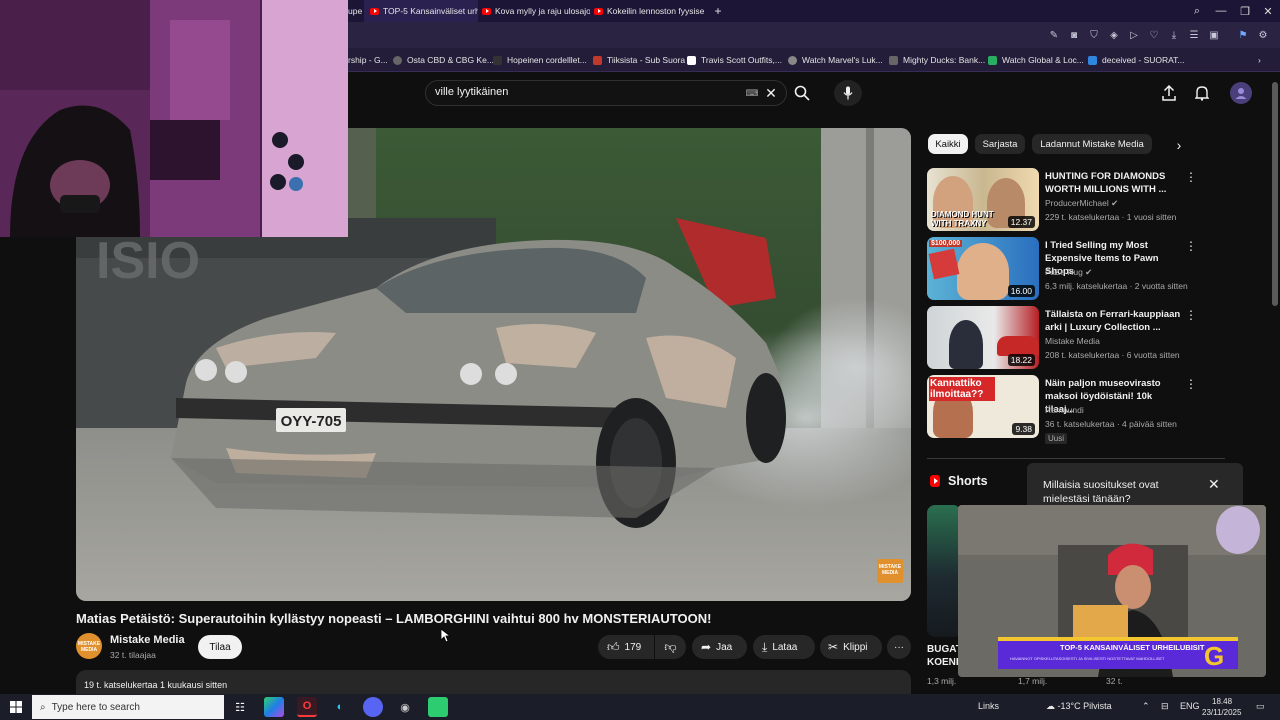  I want to click on short-thumbnail, so click(944, 571).